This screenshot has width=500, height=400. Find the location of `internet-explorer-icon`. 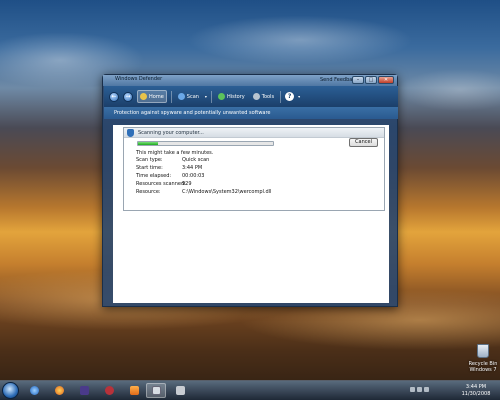

internet-explorer-icon is located at coordinates (34, 390).